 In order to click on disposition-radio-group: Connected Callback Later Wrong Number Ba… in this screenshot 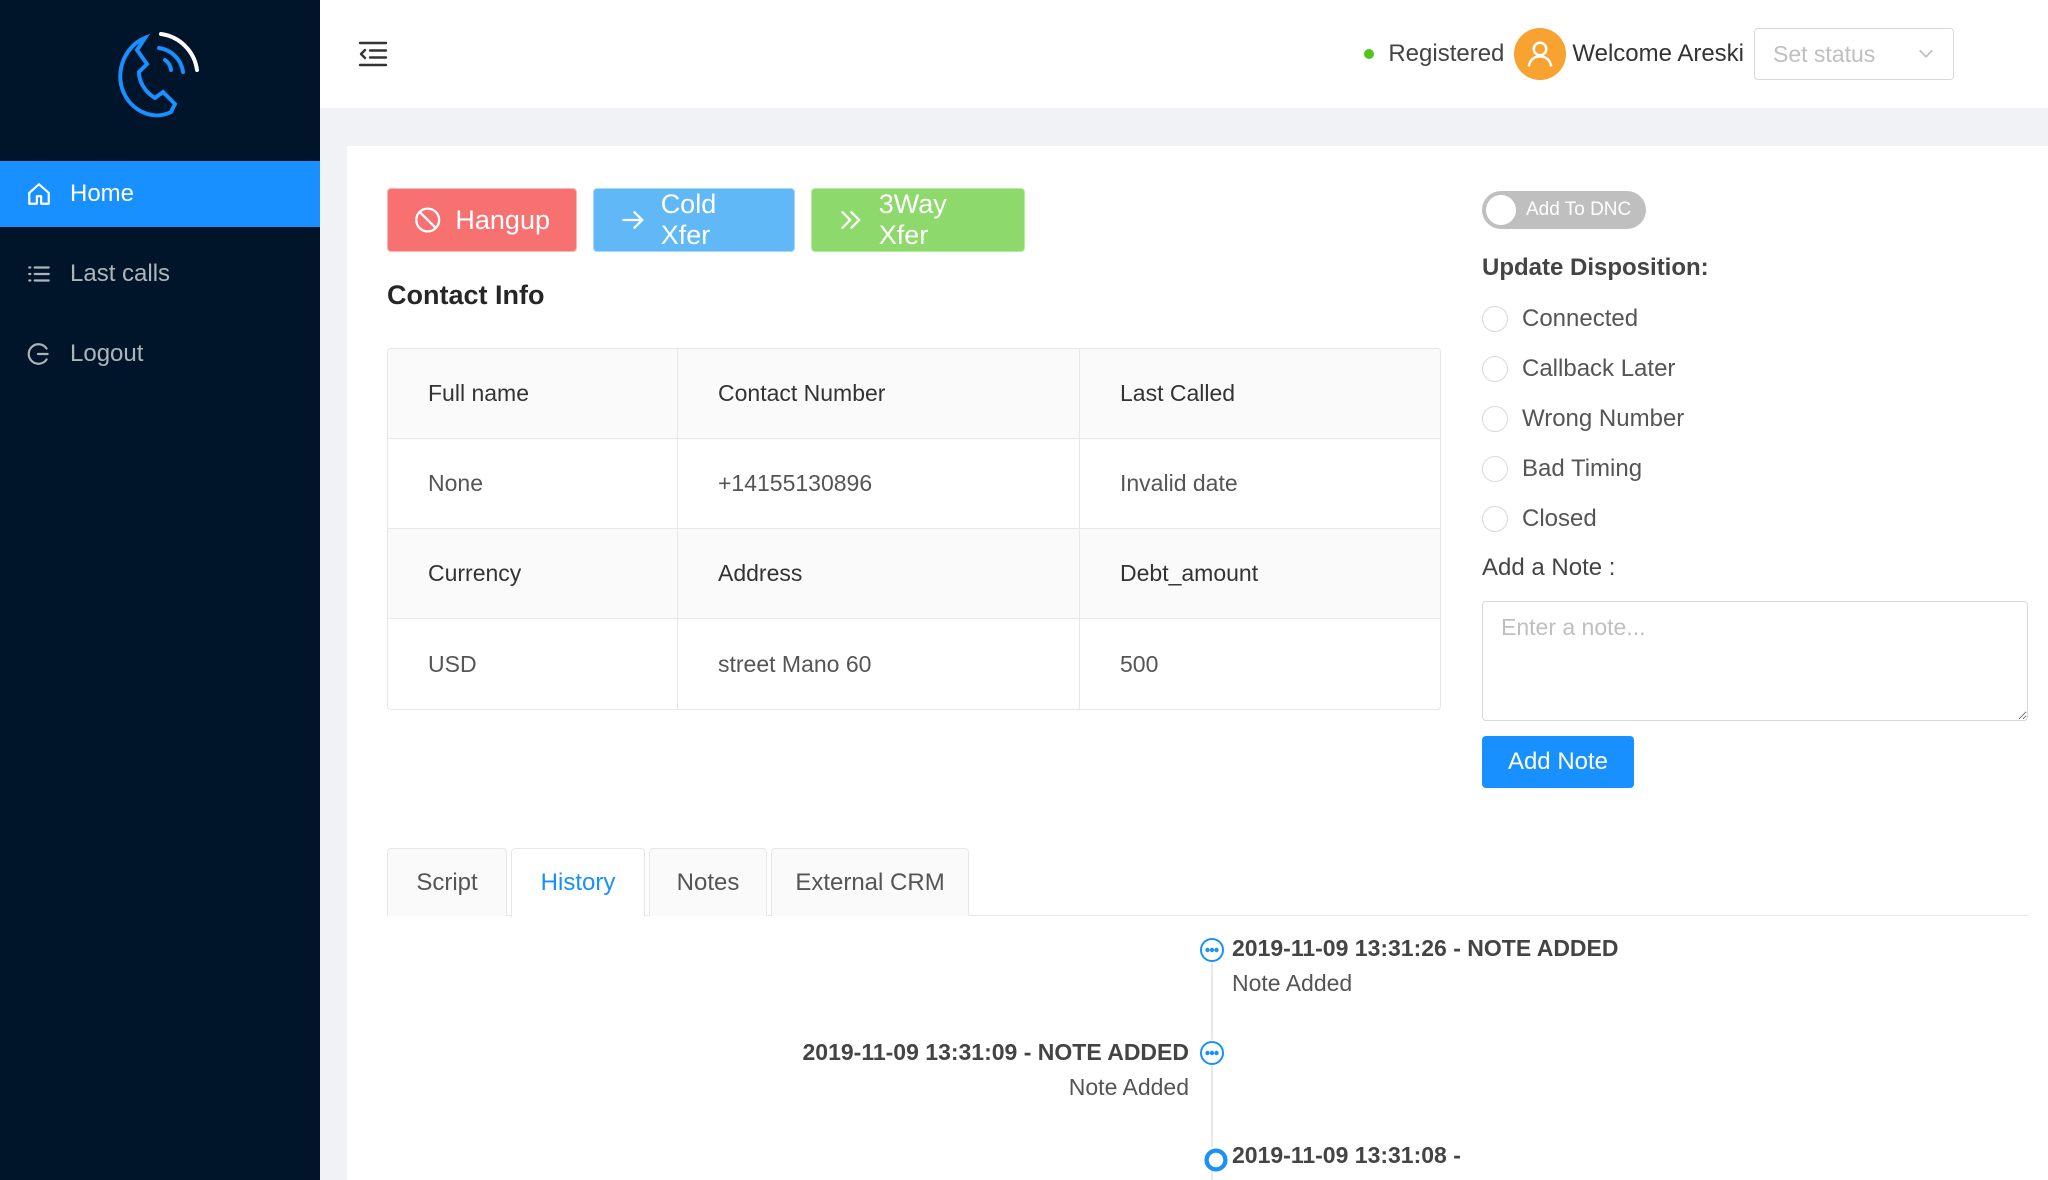, I will do `click(1583, 419)`.